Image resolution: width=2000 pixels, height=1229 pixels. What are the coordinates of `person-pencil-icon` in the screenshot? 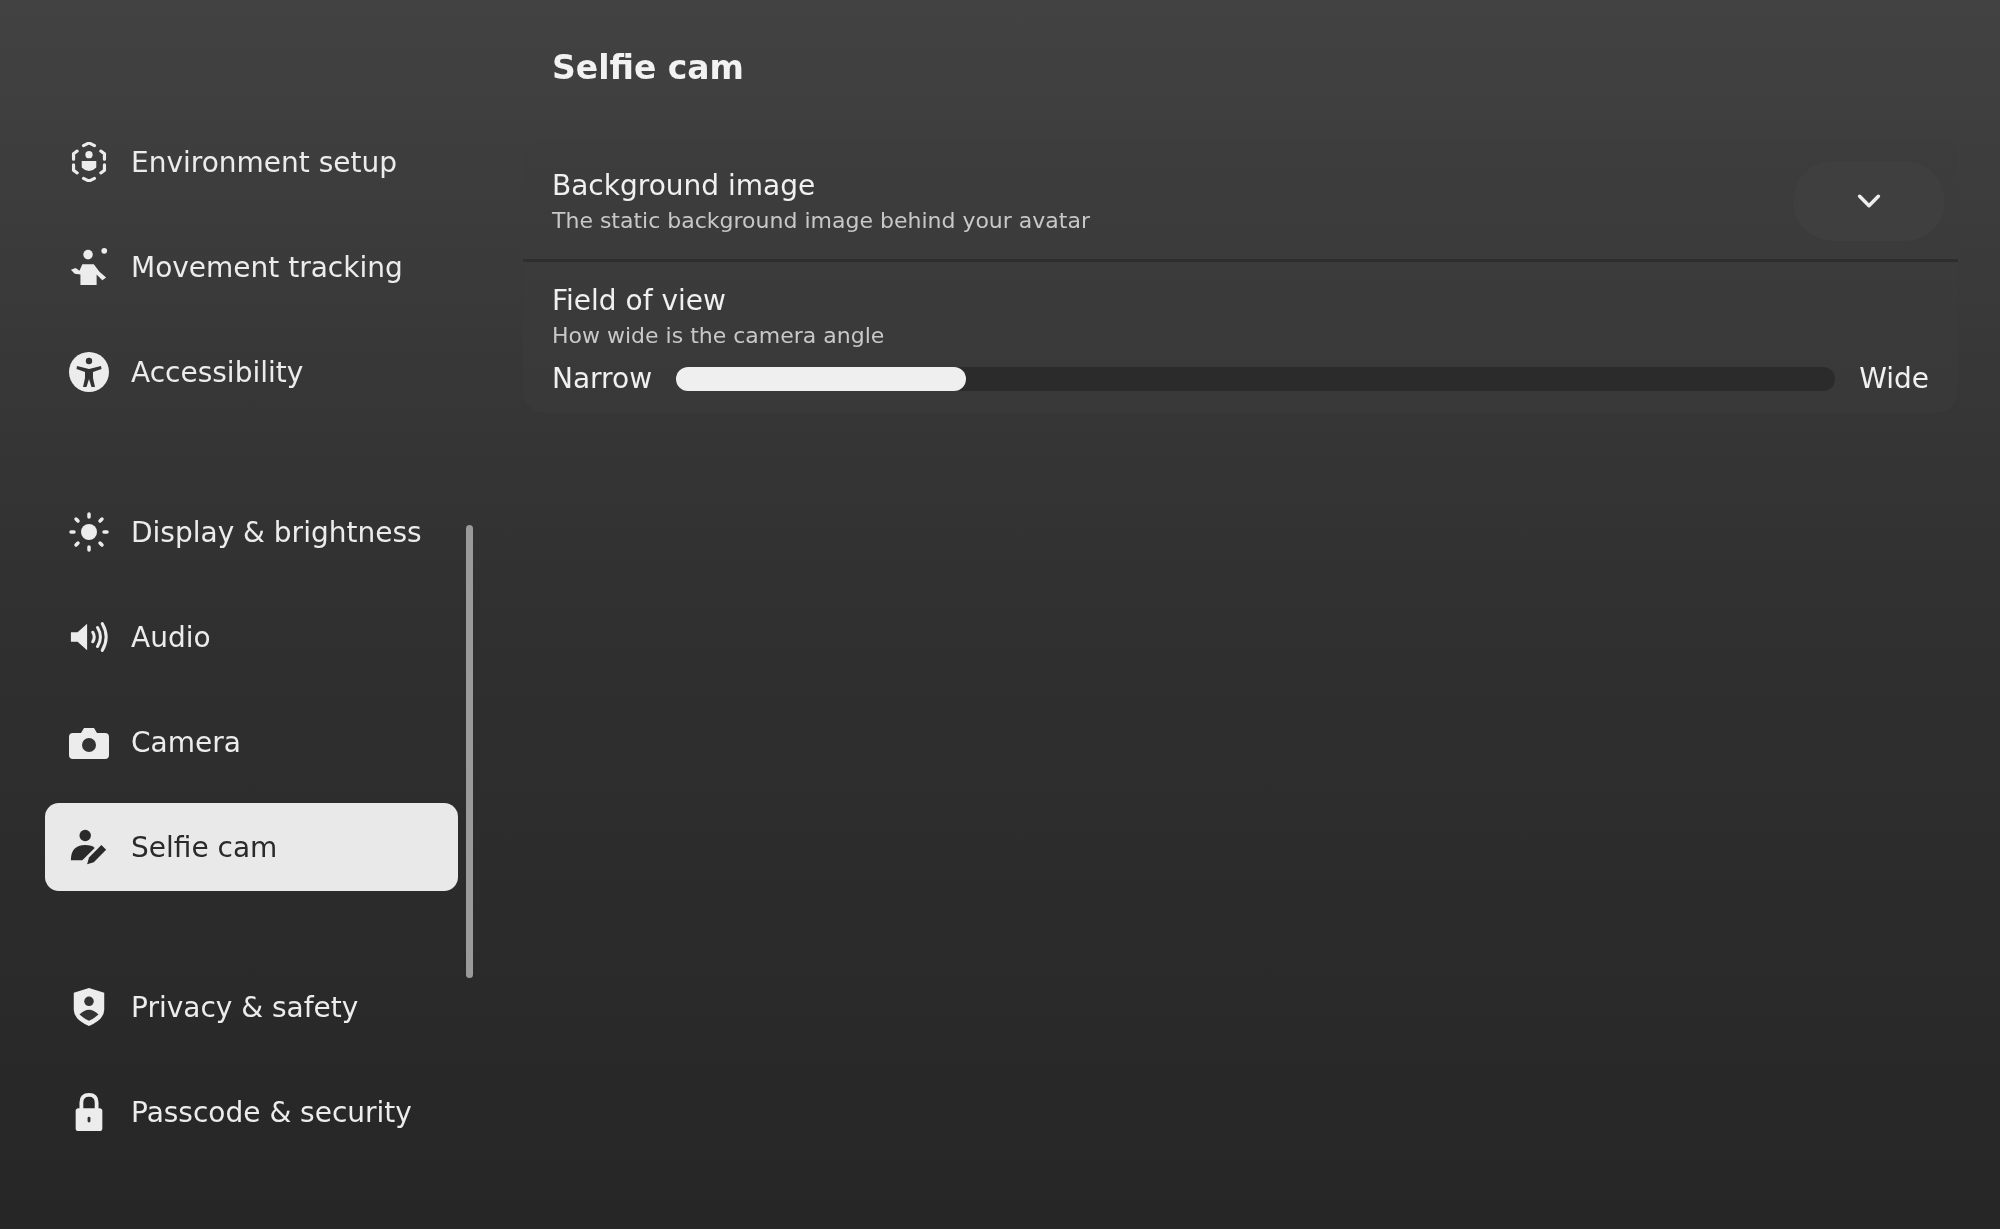 It's located at (89, 847).